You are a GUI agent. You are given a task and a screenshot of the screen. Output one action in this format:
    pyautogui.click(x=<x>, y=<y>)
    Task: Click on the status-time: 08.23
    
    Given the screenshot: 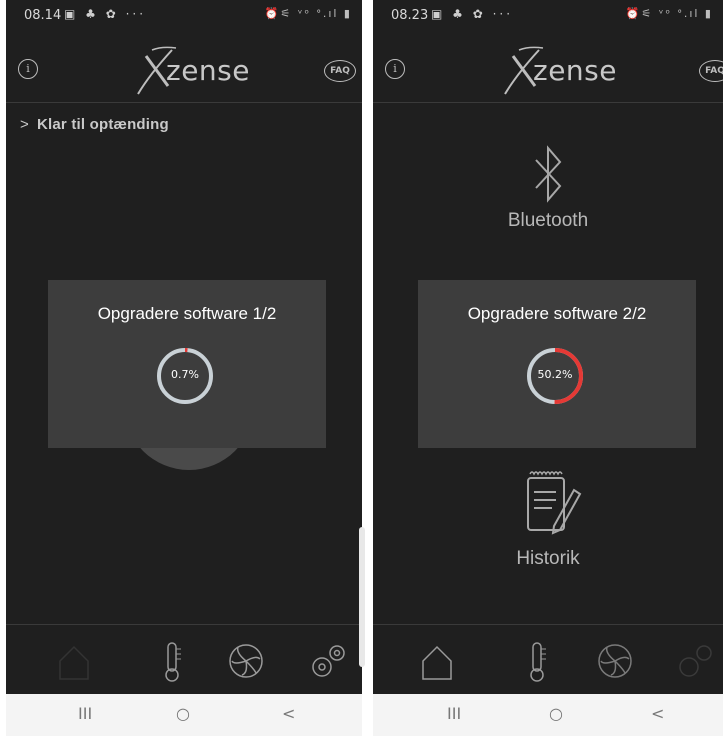 What is the action you would take?
    pyautogui.click(x=410, y=15)
    